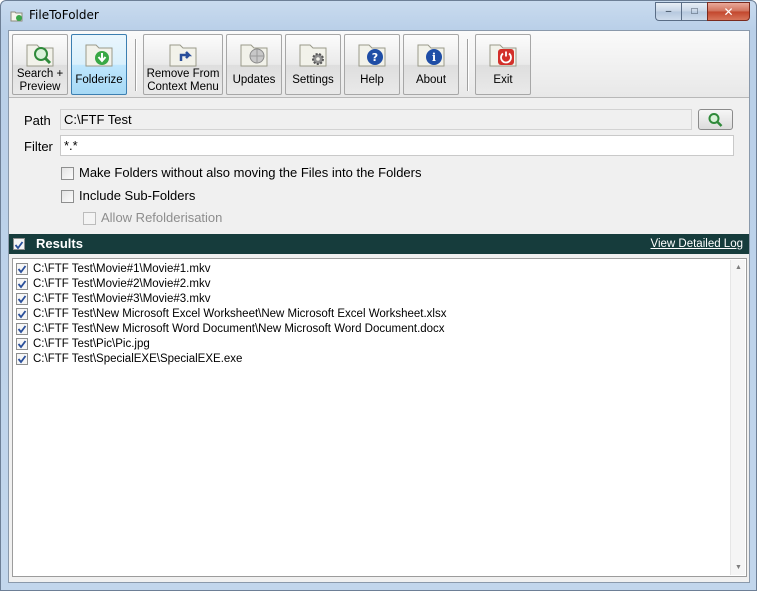  I want to click on folderize-button: Folderize, so click(99, 64).